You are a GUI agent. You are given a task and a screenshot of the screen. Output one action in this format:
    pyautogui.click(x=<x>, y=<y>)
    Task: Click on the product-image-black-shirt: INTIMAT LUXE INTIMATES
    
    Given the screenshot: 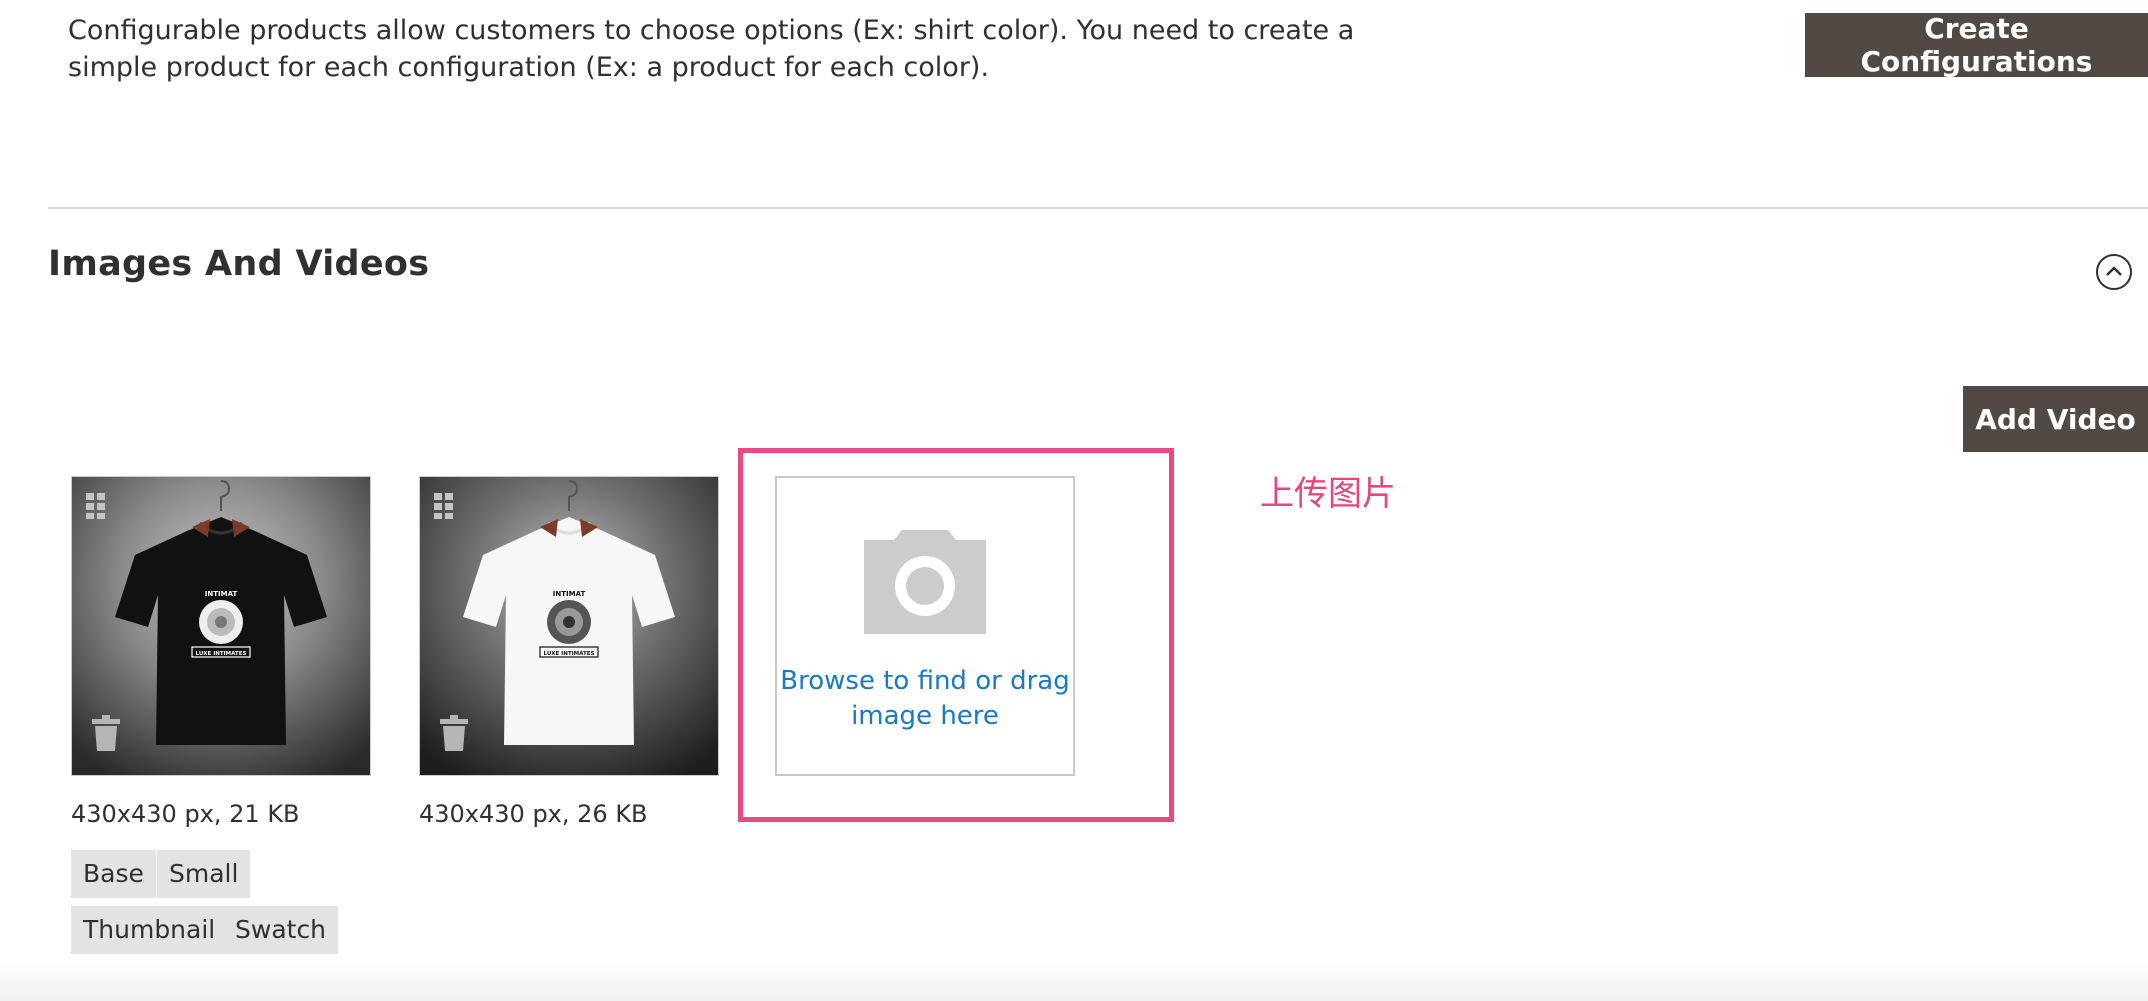 What is the action you would take?
    pyautogui.click(x=221, y=626)
    